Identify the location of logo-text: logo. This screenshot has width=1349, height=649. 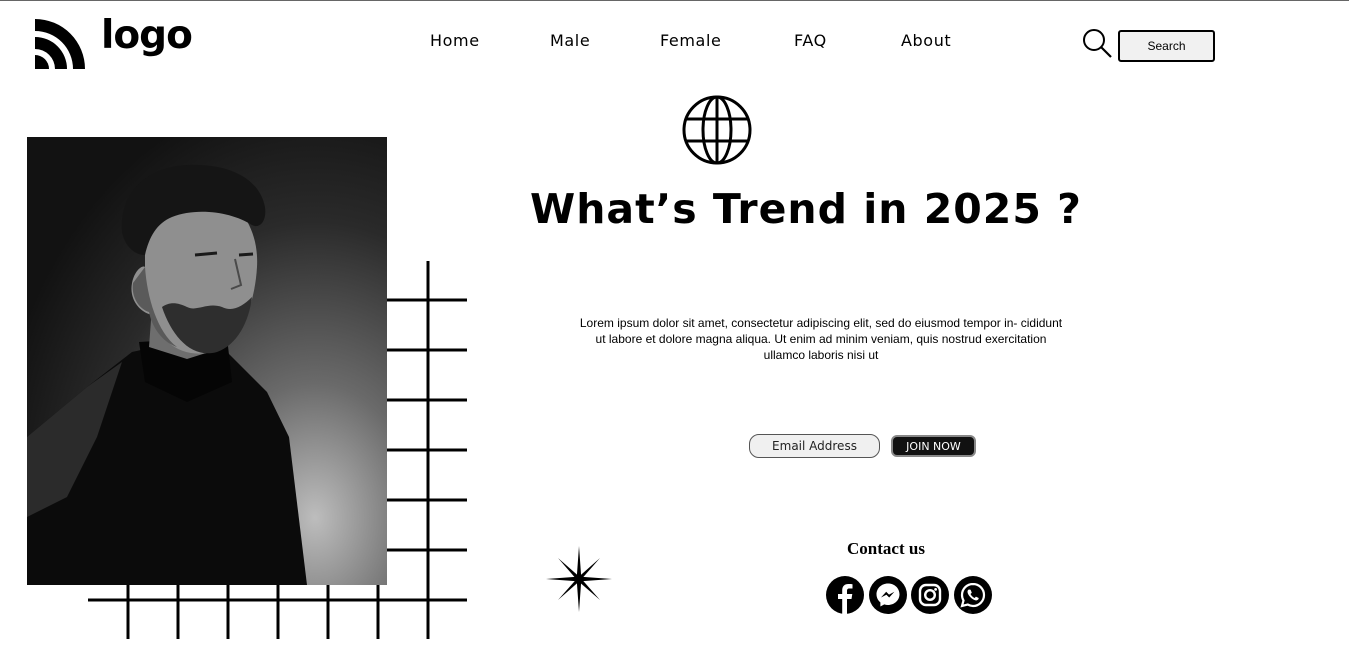
(147, 35).